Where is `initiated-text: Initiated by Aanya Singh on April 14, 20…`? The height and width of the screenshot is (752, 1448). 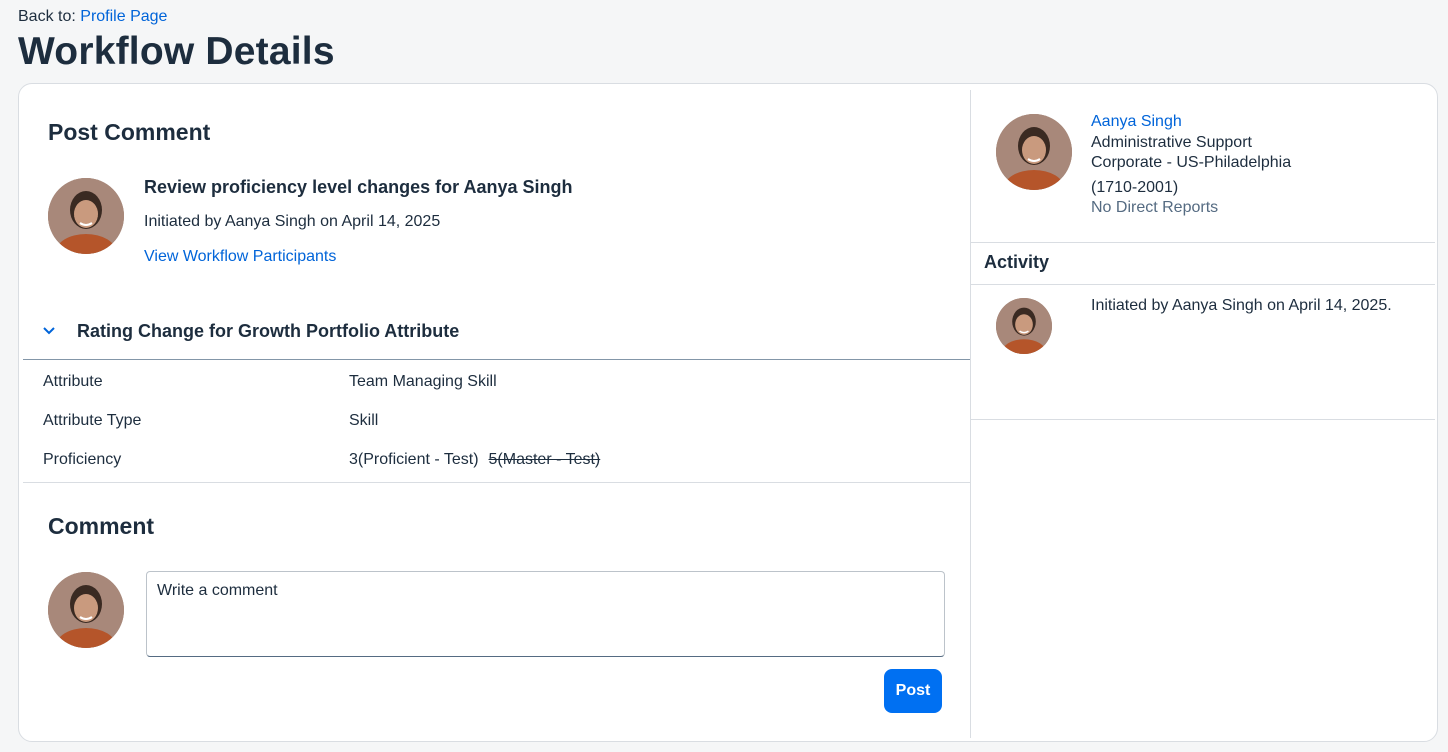 initiated-text: Initiated by Aanya Singh on April 14, 20… is located at coordinates (292, 221).